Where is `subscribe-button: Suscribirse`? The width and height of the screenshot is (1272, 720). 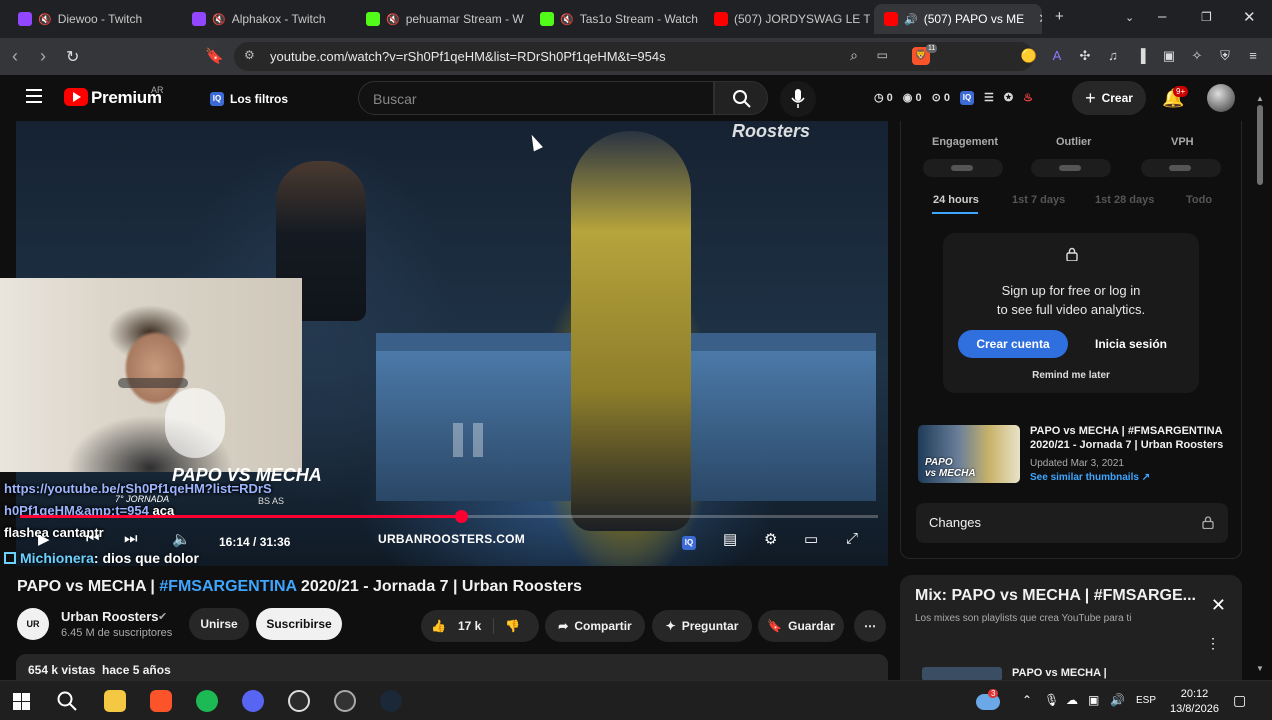
subscribe-button: Suscribirse is located at coordinates (299, 624).